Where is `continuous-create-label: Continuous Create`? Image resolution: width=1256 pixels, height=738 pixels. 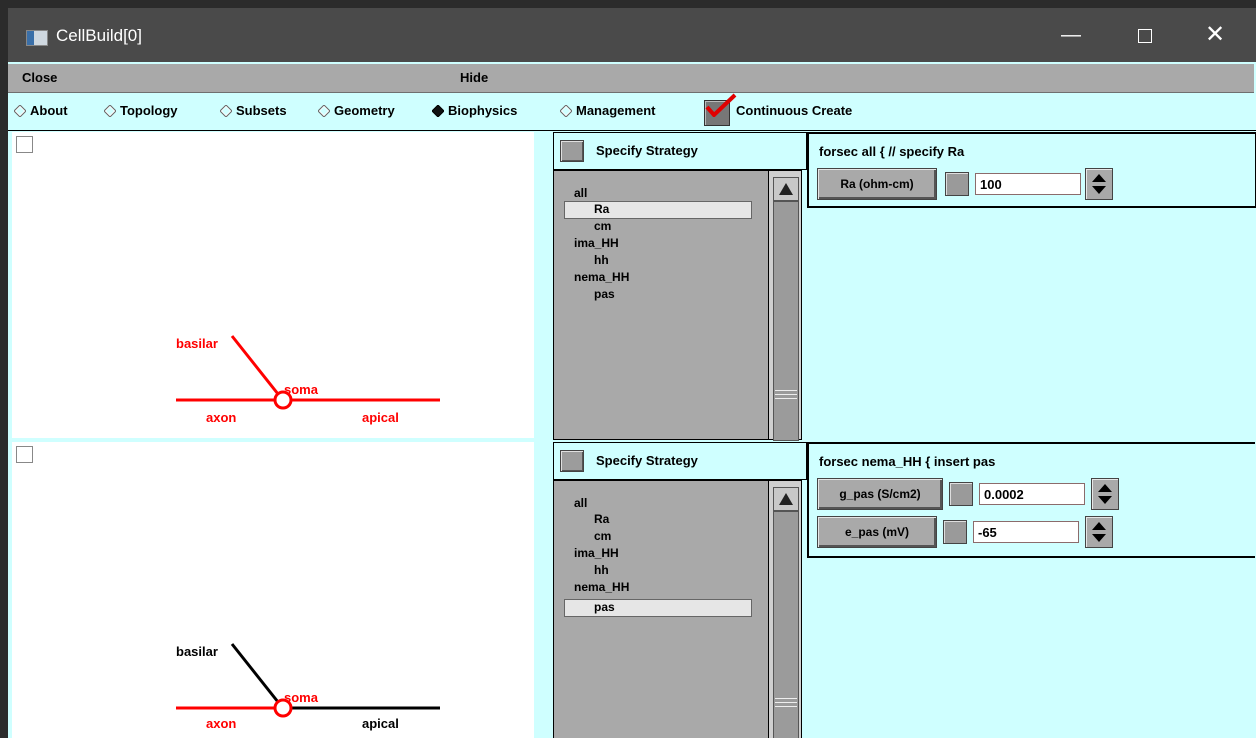
continuous-create-label: Continuous Create is located at coordinates (794, 110).